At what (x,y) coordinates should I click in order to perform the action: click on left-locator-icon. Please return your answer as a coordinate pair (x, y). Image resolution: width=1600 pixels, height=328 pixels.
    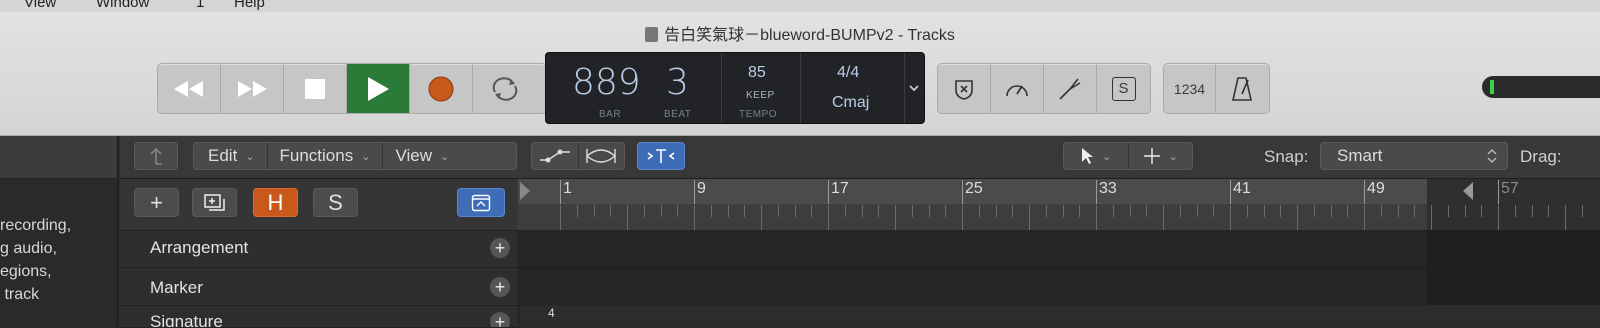
    Looking at the image, I should click on (525, 191).